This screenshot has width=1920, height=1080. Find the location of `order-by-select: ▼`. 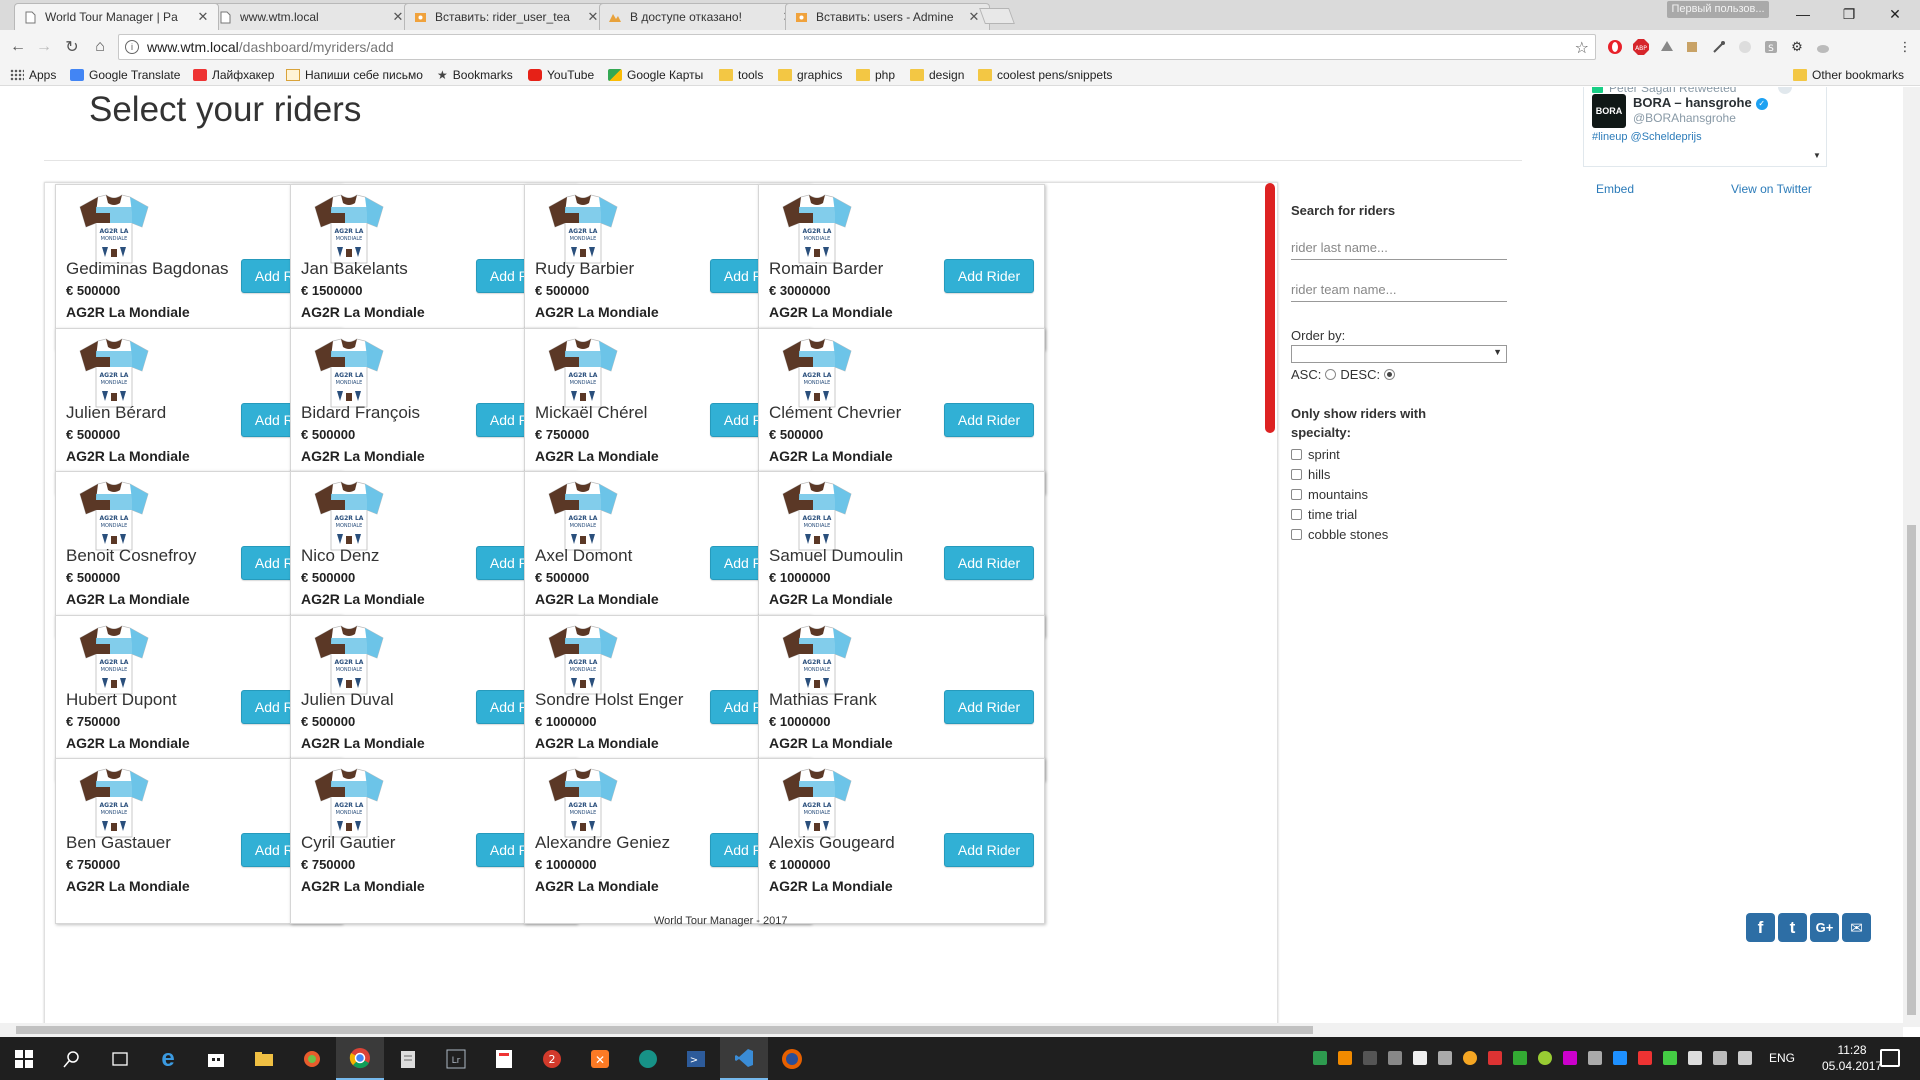

order-by-select: ▼ is located at coordinates (1399, 354).